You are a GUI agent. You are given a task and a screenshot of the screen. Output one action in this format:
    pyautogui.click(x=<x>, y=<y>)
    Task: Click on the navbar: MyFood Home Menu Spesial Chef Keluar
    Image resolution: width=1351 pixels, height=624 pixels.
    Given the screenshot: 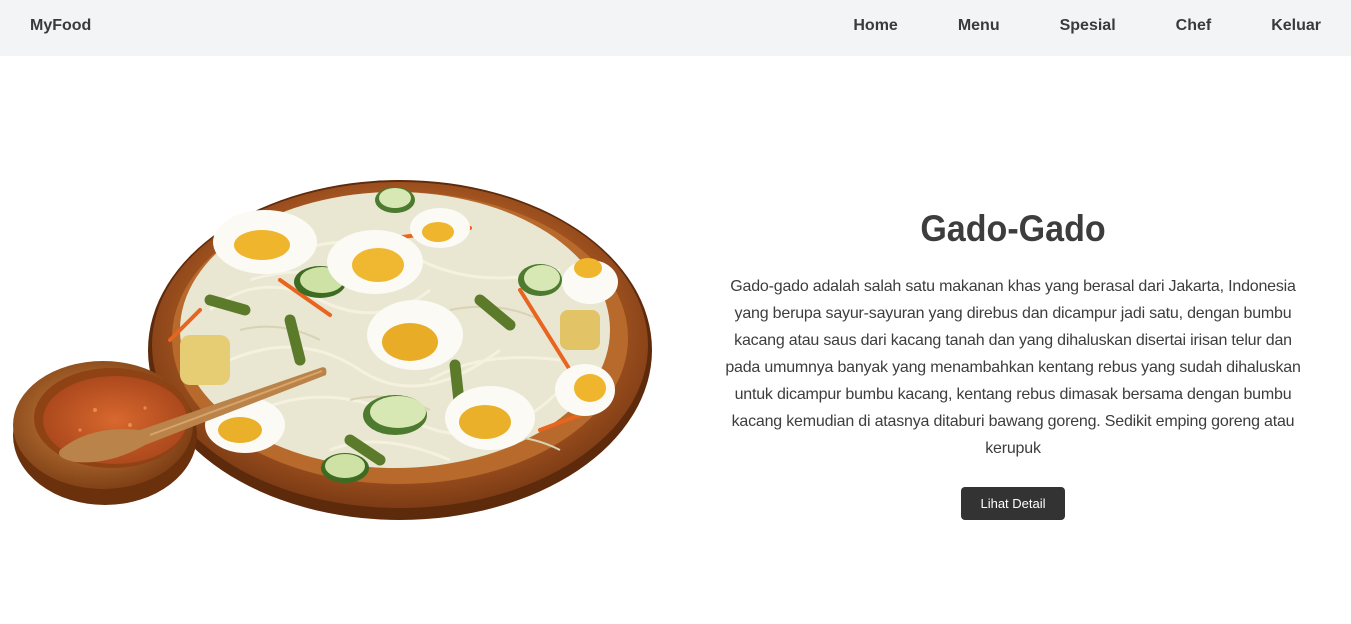 What is the action you would take?
    pyautogui.click(x=675, y=28)
    